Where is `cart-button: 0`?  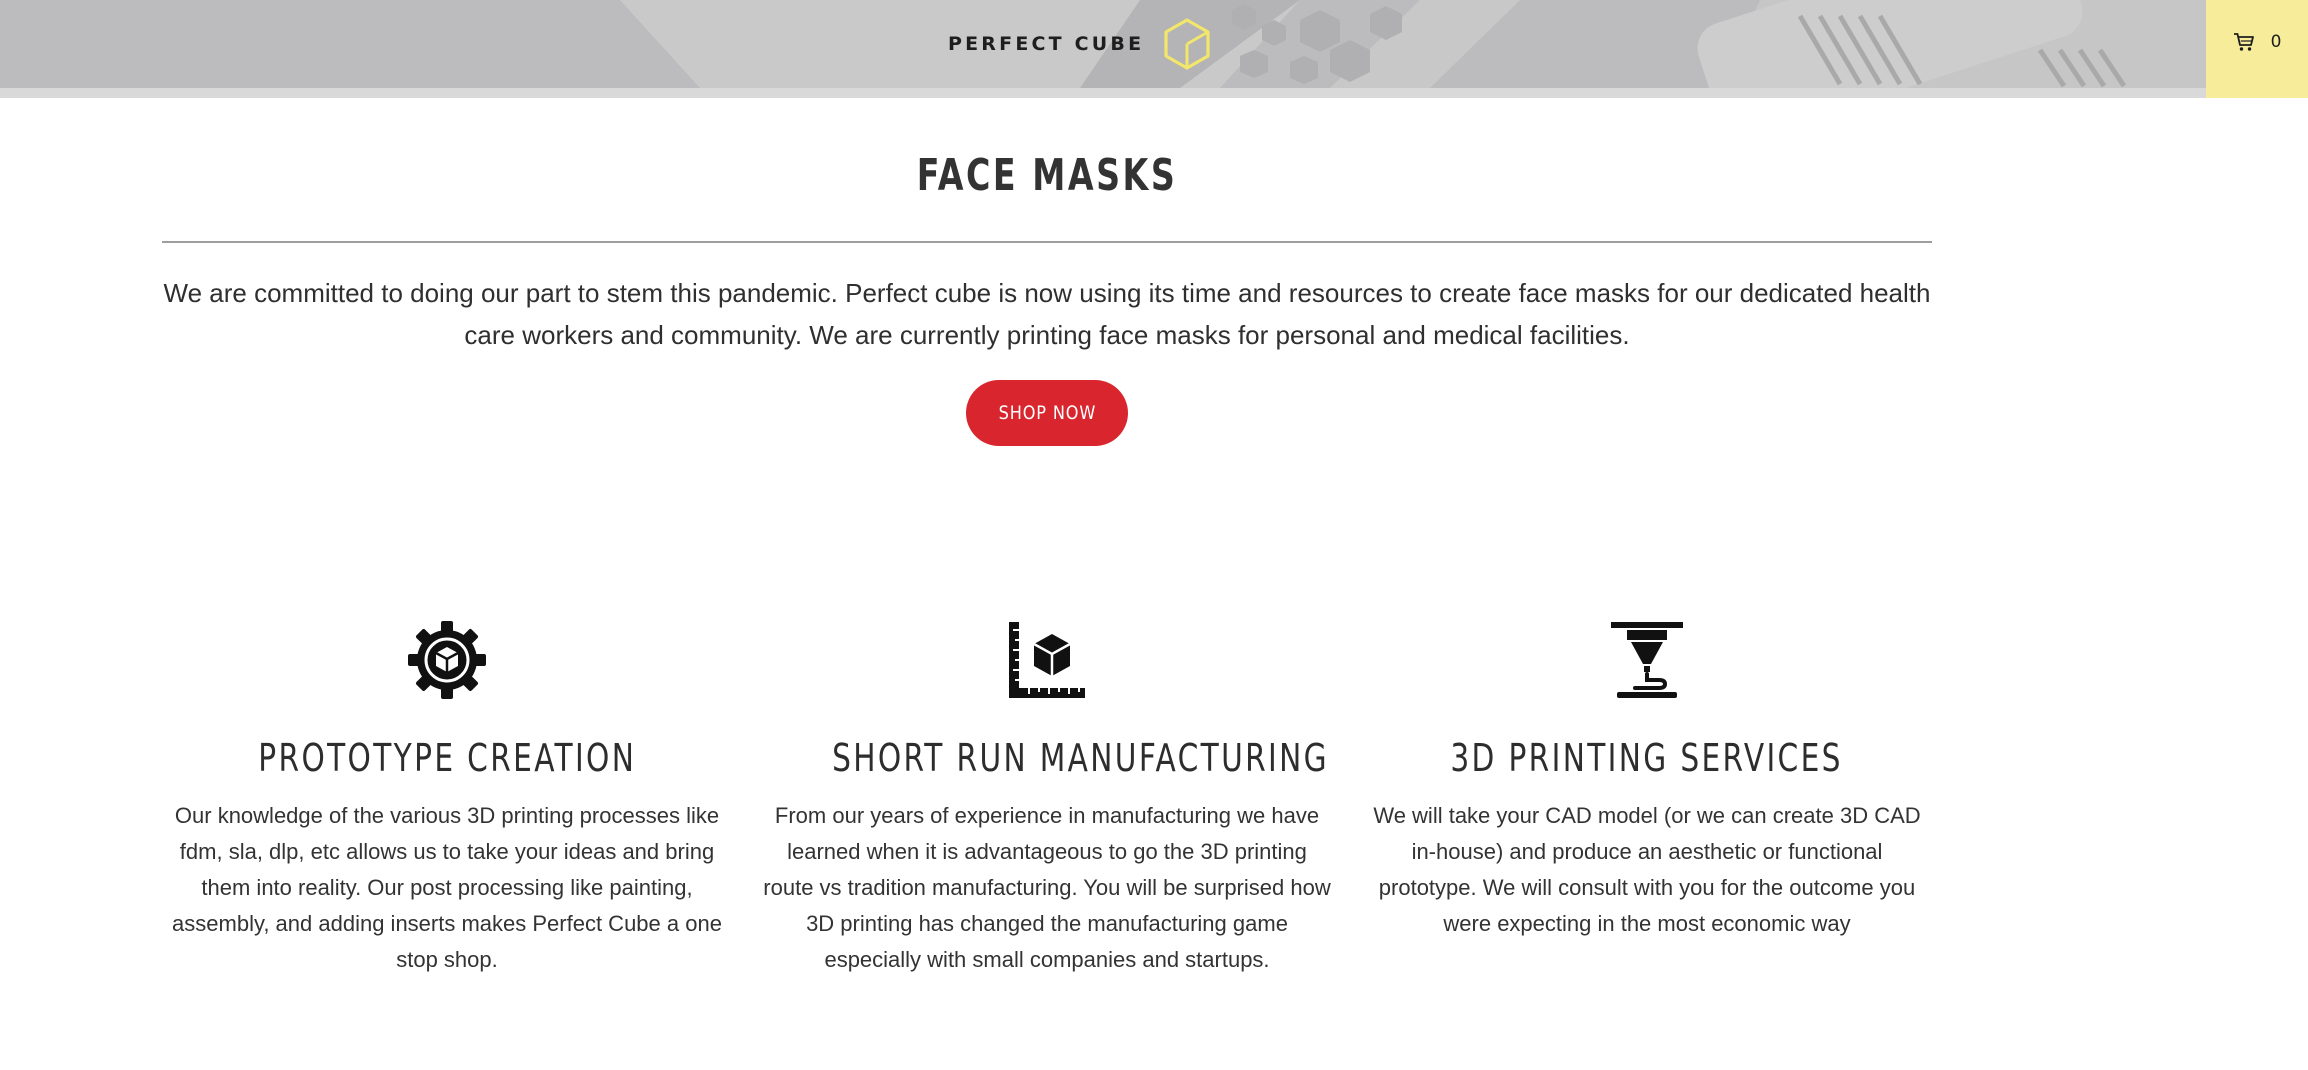 cart-button: 0 is located at coordinates (2257, 49).